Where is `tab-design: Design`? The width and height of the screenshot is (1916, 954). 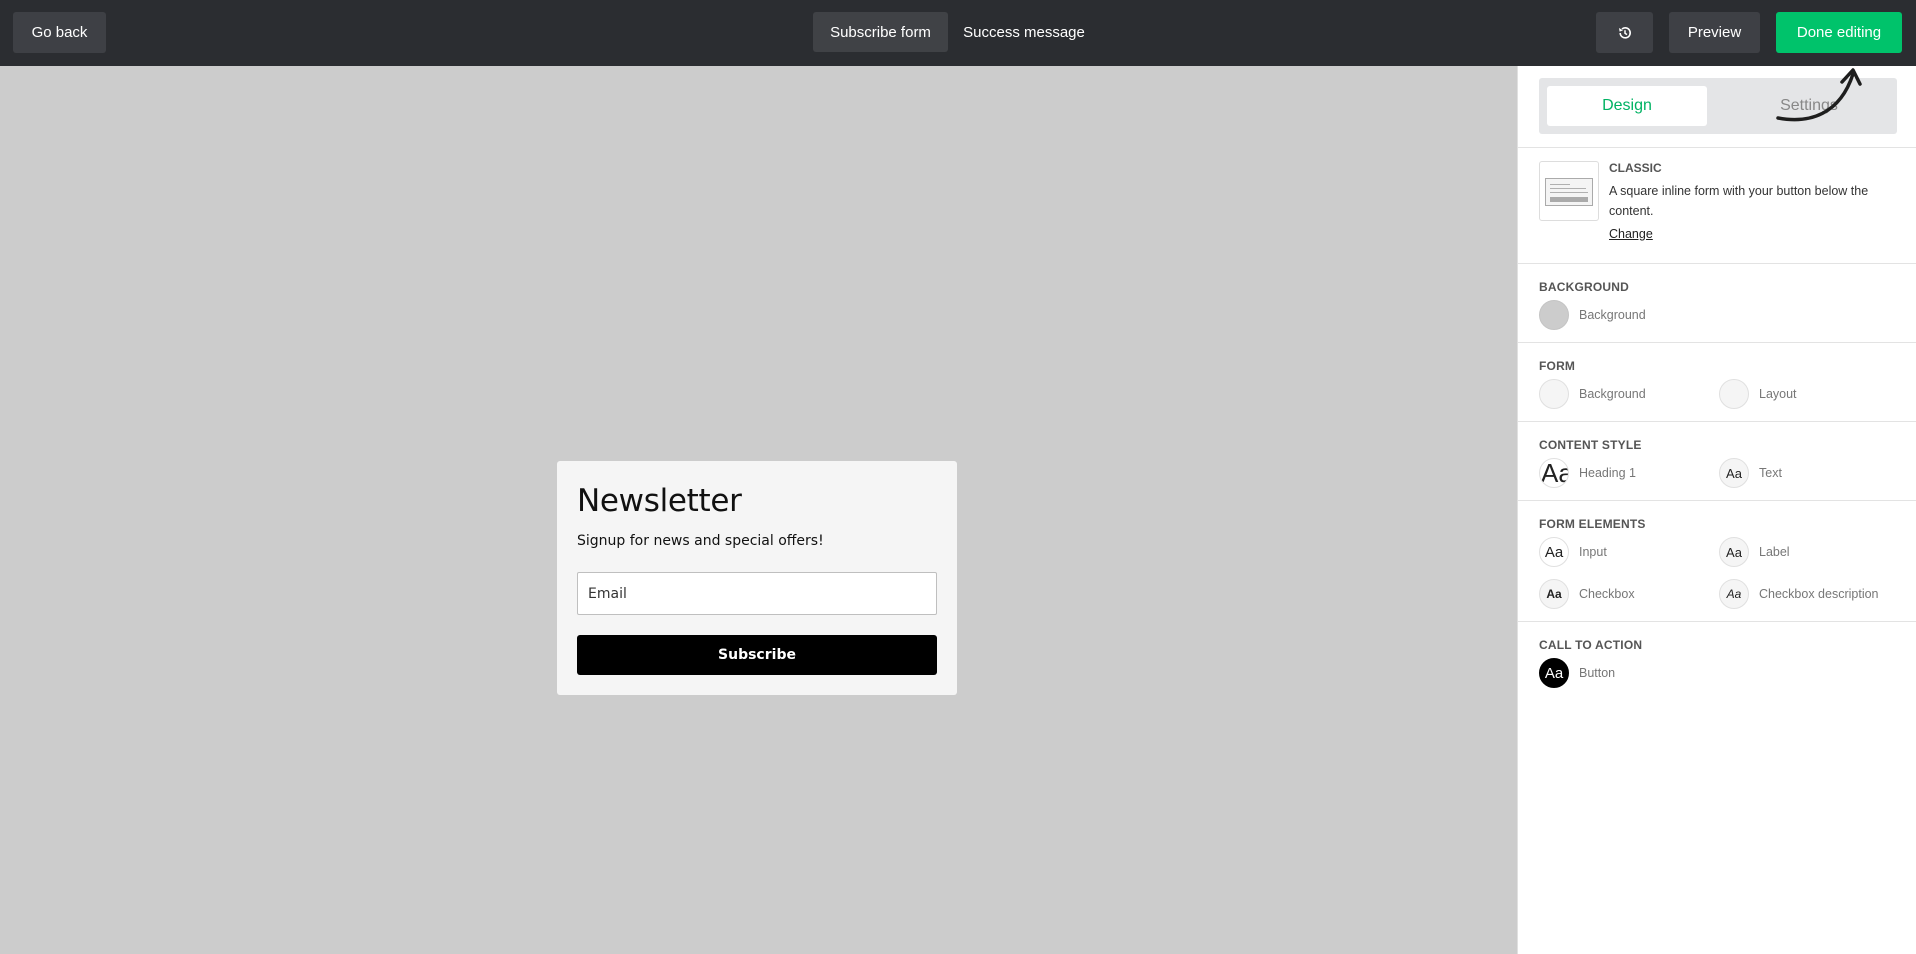 tab-design: Design is located at coordinates (1627, 106).